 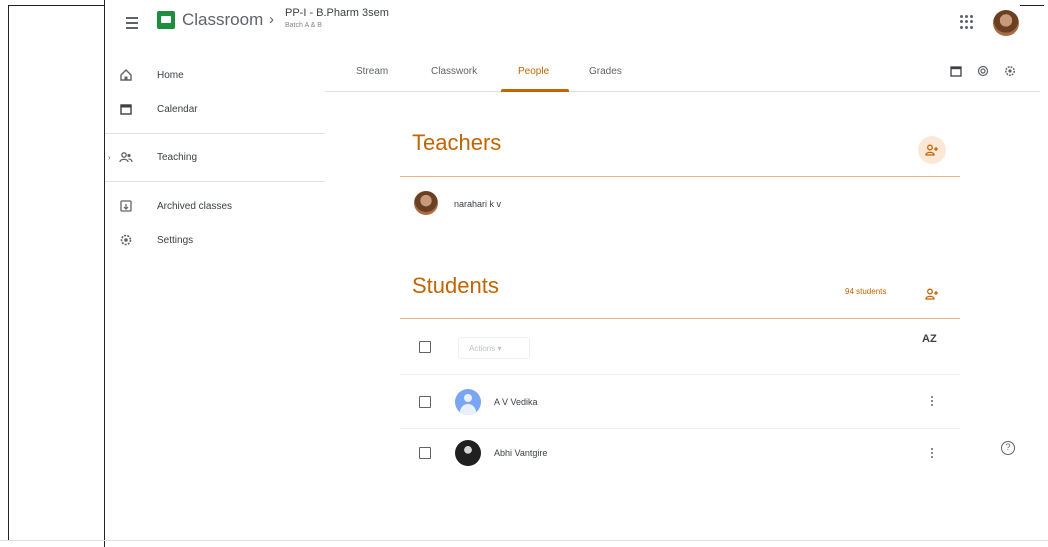 I want to click on account-avatar, so click(x=1006, y=23).